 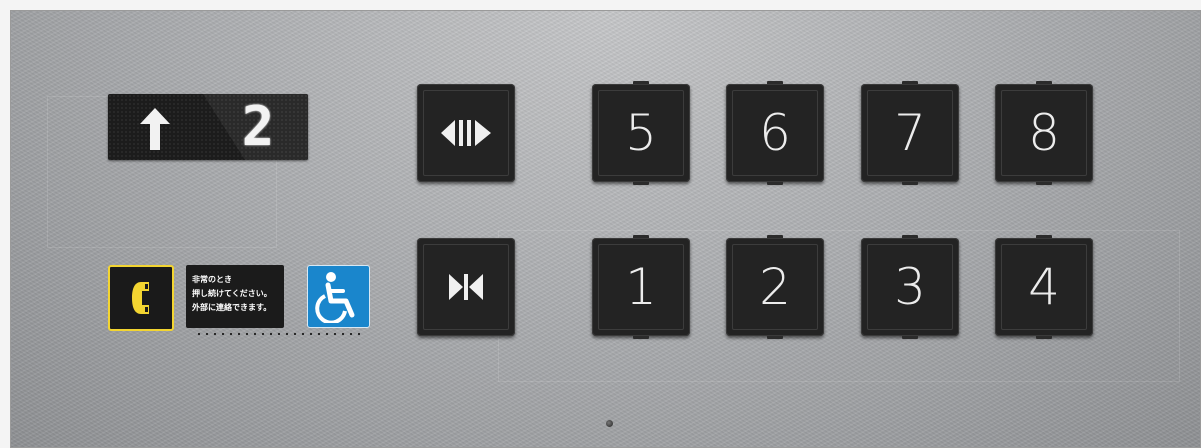 I want to click on braille-dots, so click(x=280, y=334).